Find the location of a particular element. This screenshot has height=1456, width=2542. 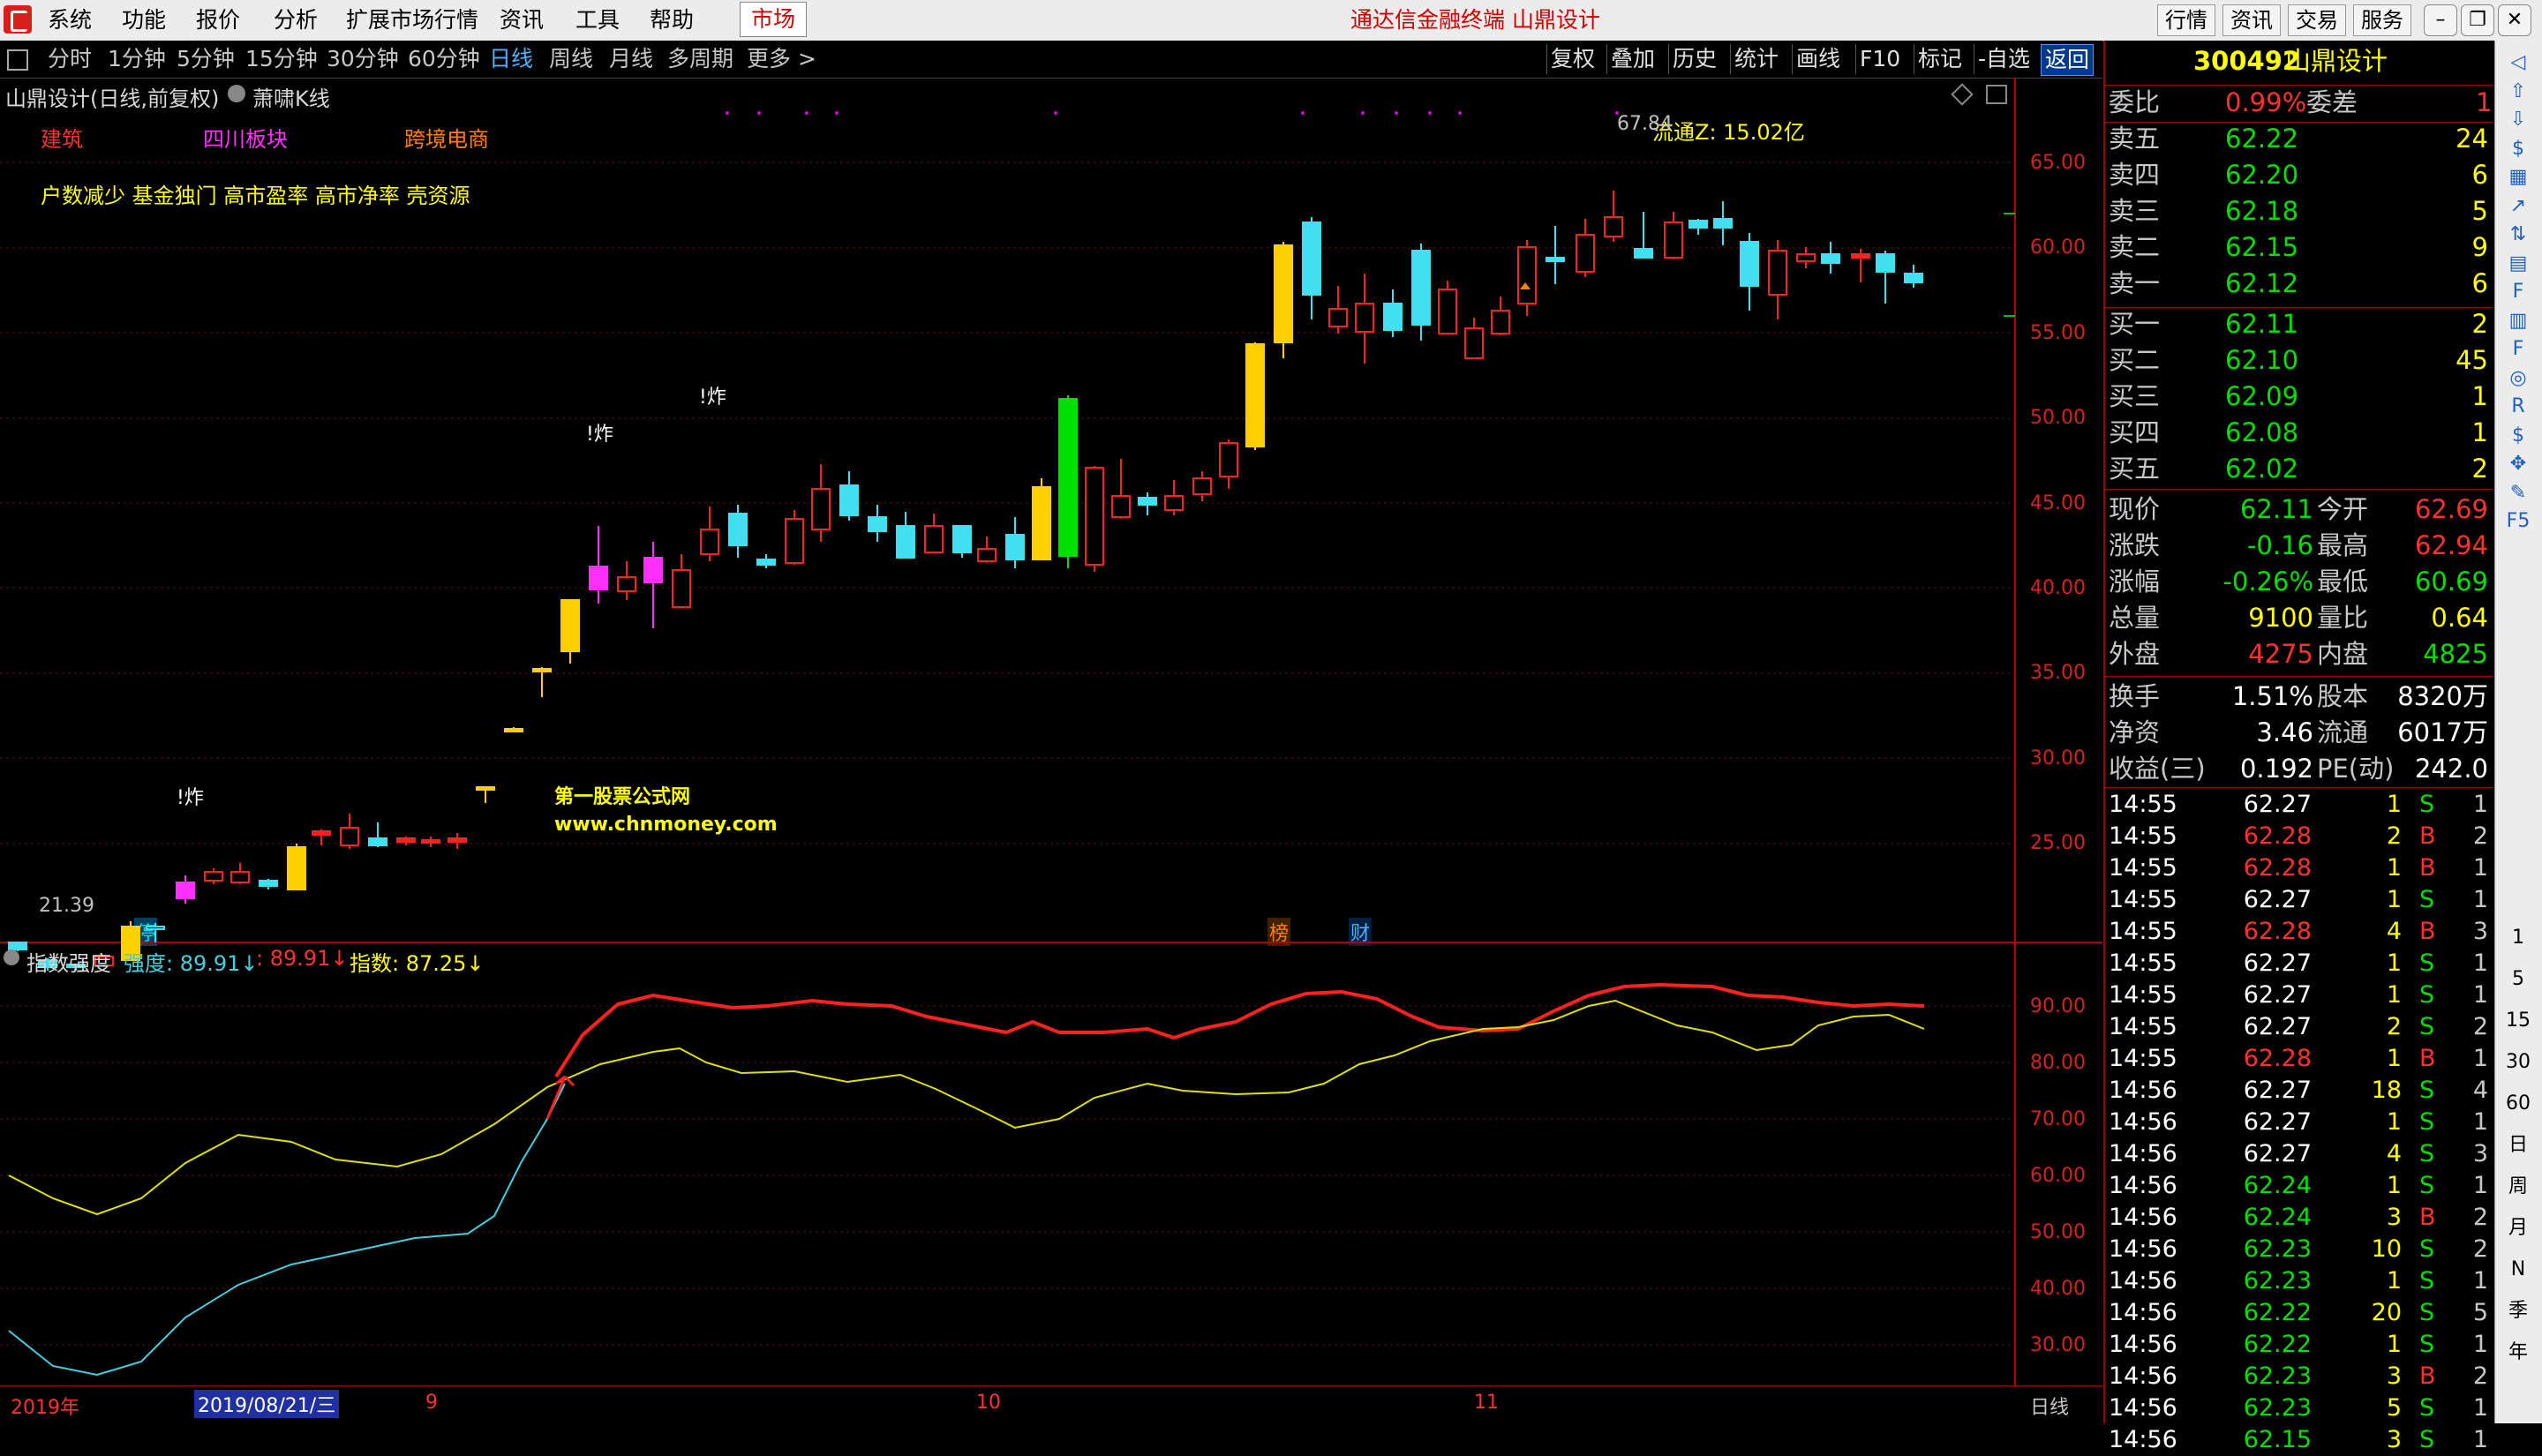

period-shortcut: 60 is located at coordinates (2518, 1104).